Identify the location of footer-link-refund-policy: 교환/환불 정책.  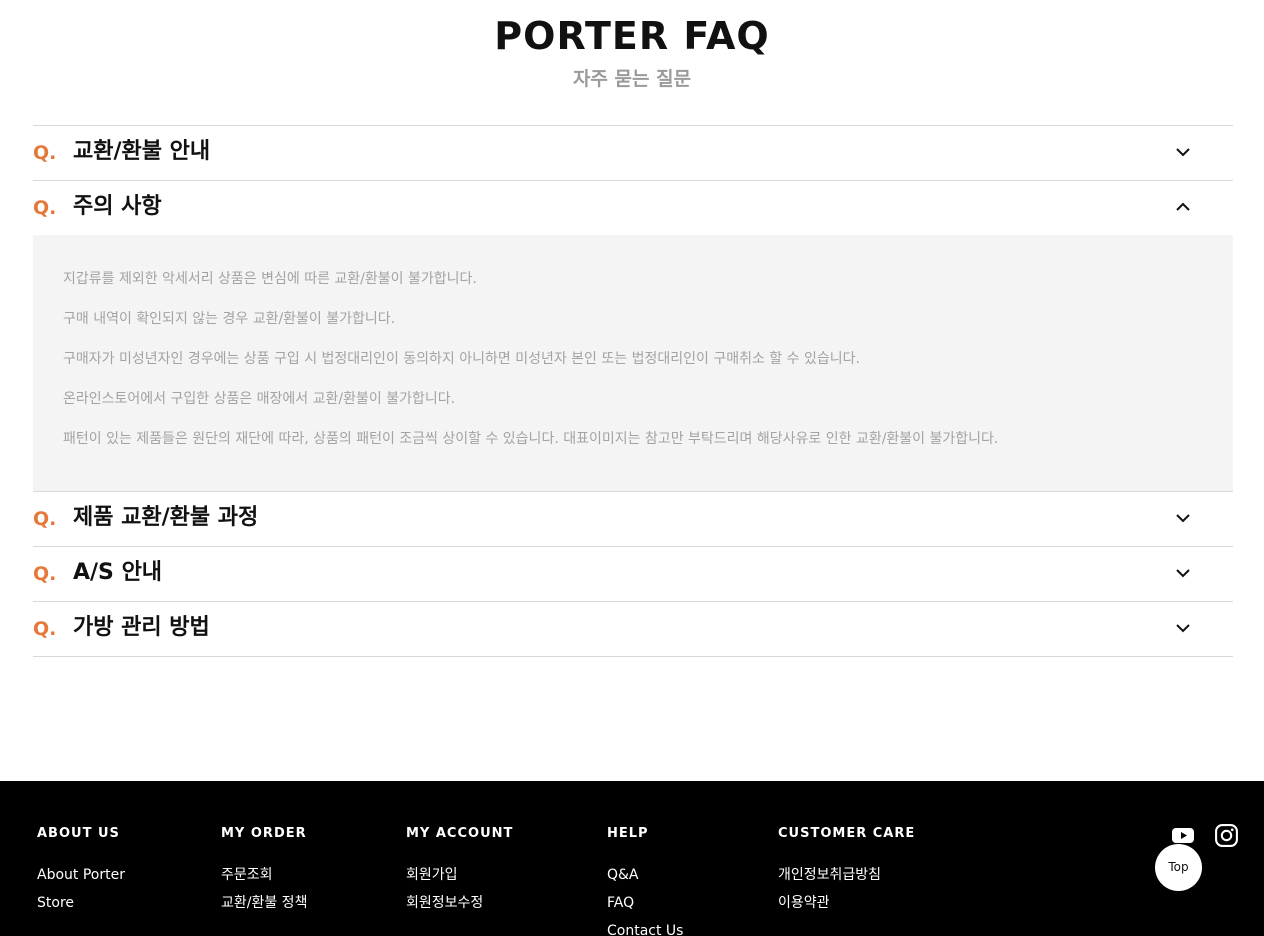
(264, 903).